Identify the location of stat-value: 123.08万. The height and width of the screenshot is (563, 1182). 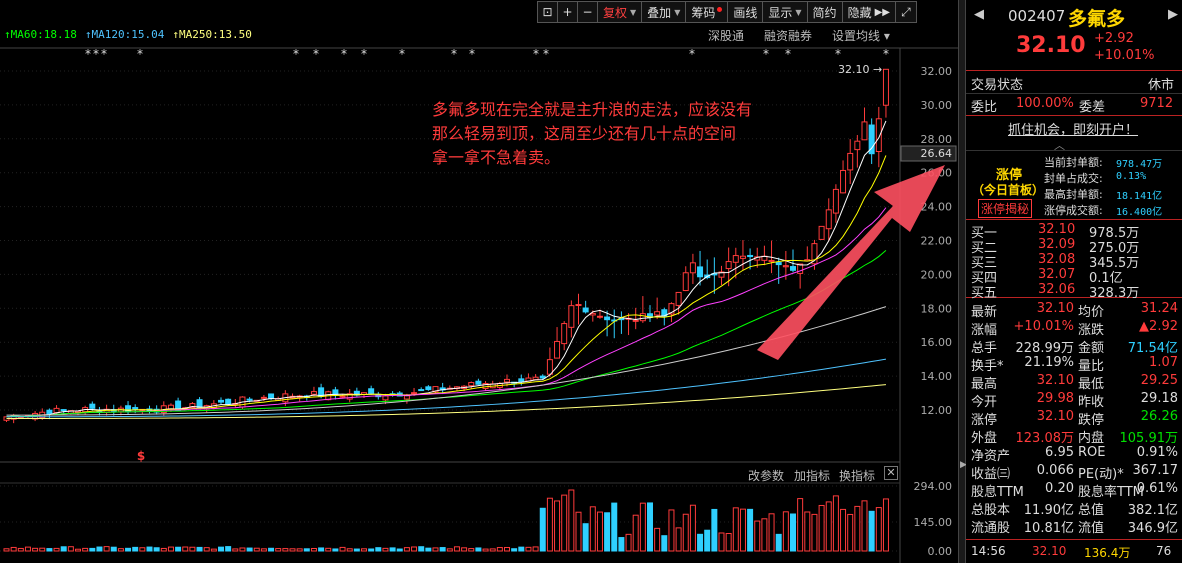
(1045, 438).